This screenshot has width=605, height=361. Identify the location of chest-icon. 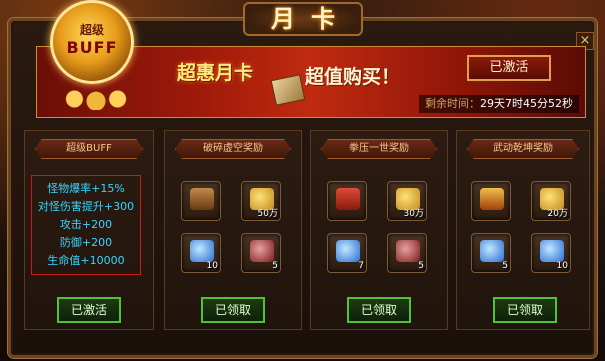
(202, 199).